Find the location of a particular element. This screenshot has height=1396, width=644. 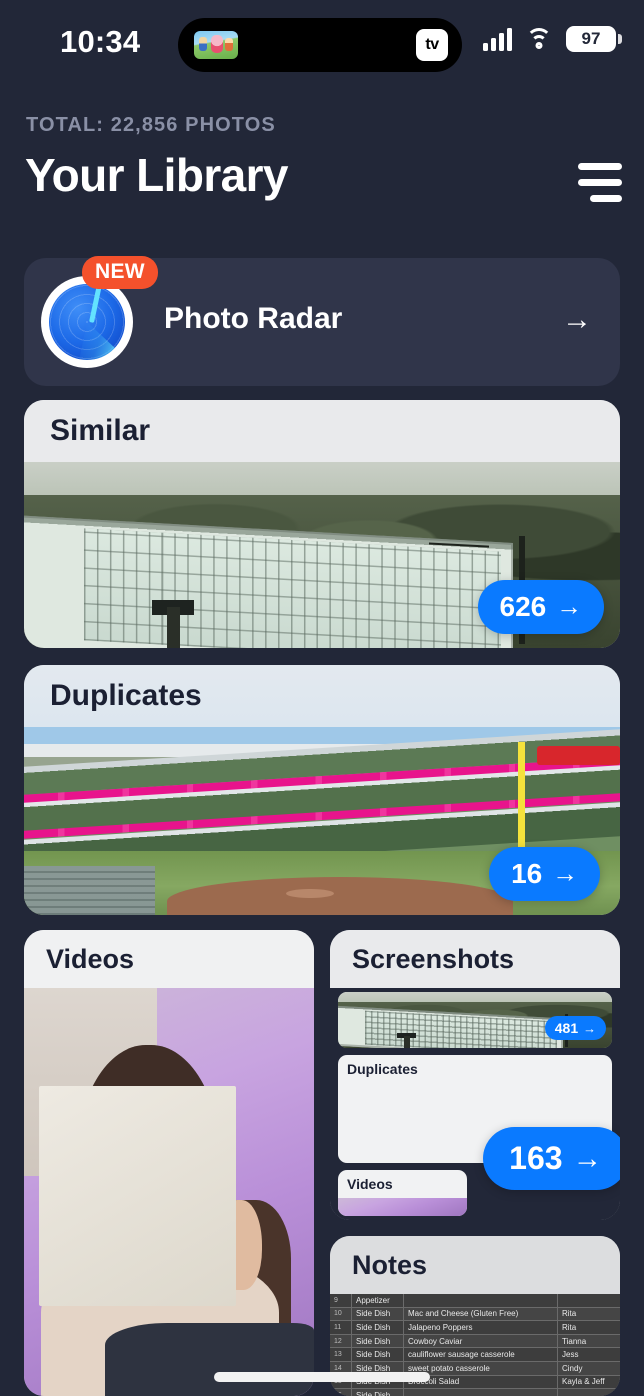

status-bar-time: 10:34 is located at coordinates (100, 41).